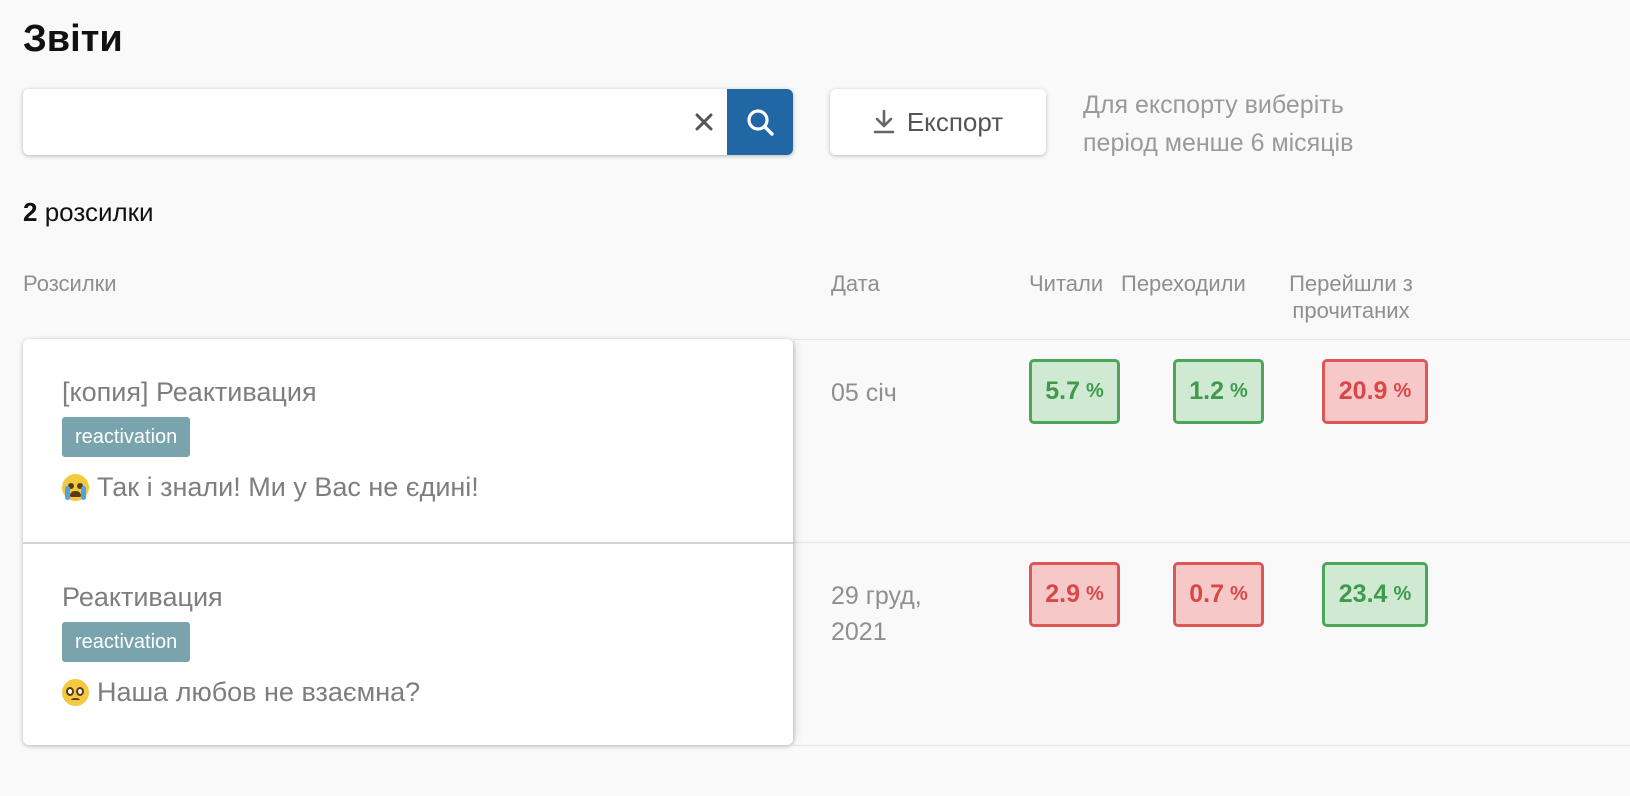 Image resolution: width=1630 pixels, height=796 pixels. I want to click on mailing-subject: Наша любов не взаємна?, so click(241, 692).